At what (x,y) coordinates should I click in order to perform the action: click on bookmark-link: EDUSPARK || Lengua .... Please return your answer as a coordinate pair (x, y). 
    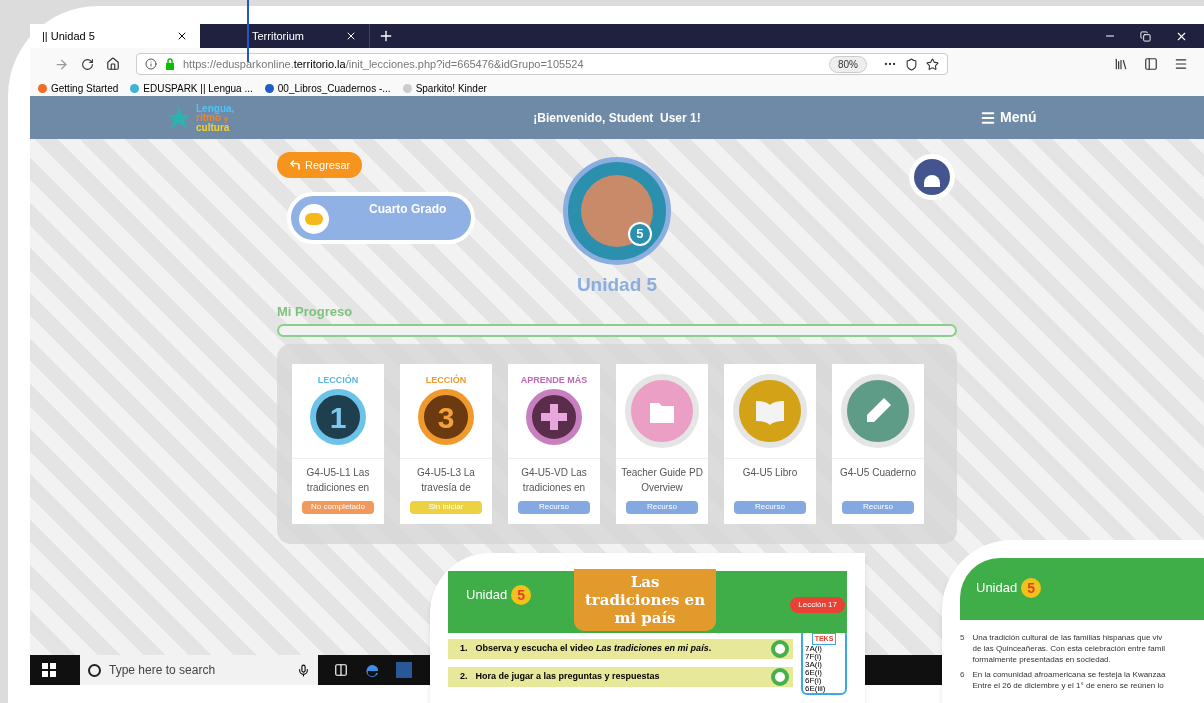
    Looking at the image, I should click on (191, 88).